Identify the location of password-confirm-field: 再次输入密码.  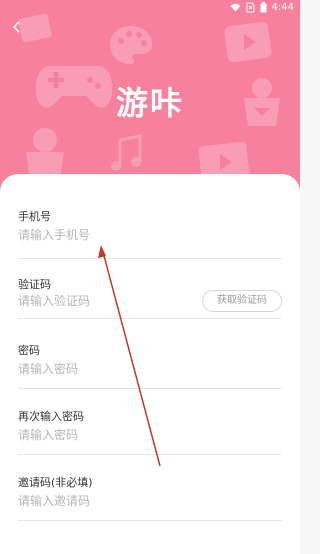
(150, 428).